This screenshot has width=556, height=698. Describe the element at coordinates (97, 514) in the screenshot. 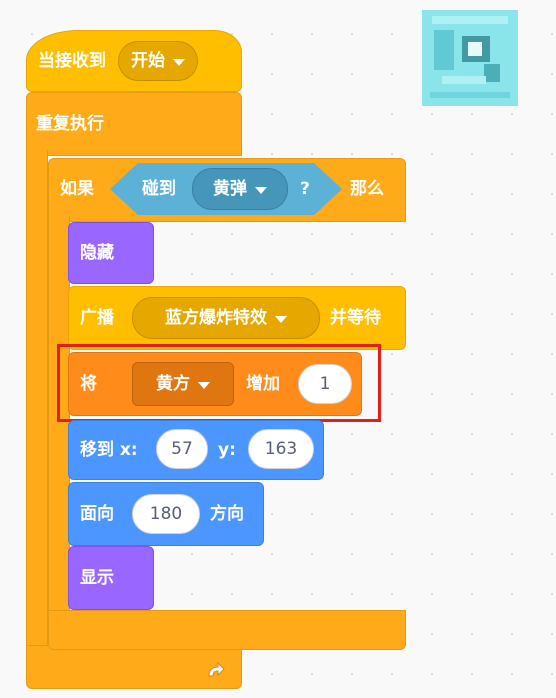

I see `point-label: 面向` at that location.